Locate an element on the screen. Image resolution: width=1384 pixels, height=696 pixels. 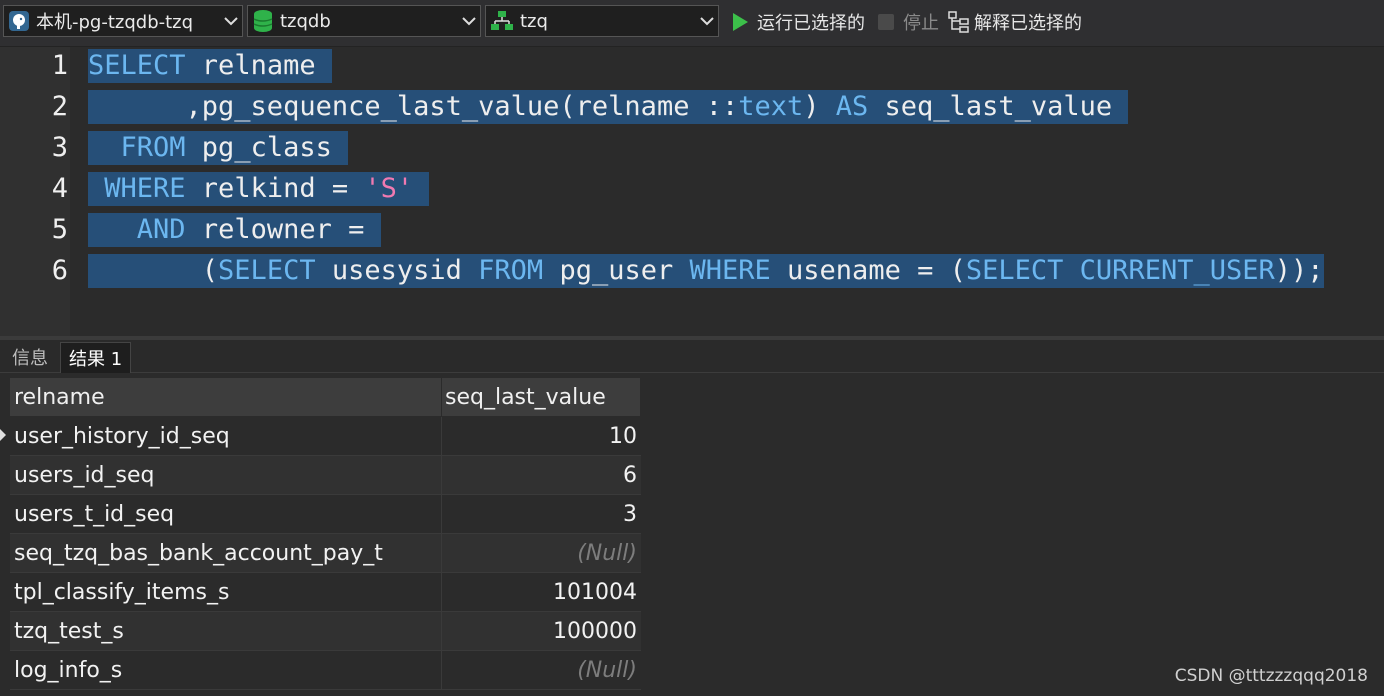
sql-keyword: AS is located at coordinates (852, 106).